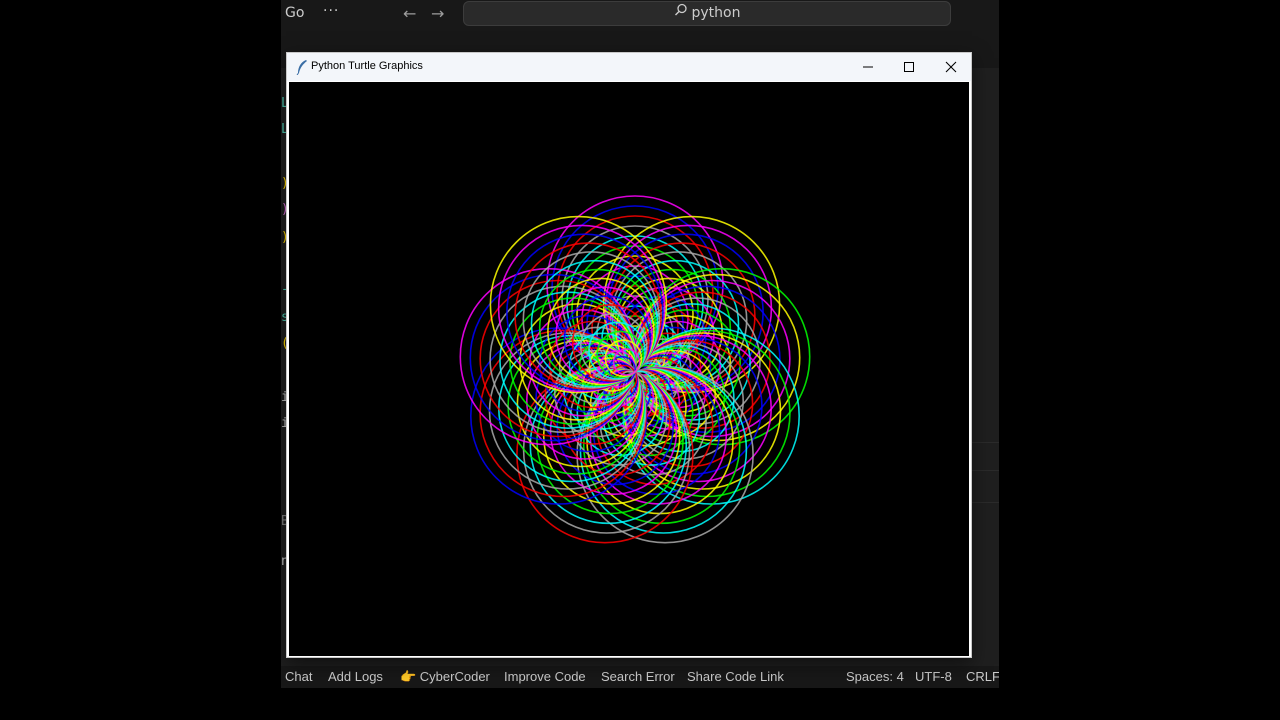 The width and height of the screenshot is (1280, 720). I want to click on menu-more-icon: ···, so click(331, 11).